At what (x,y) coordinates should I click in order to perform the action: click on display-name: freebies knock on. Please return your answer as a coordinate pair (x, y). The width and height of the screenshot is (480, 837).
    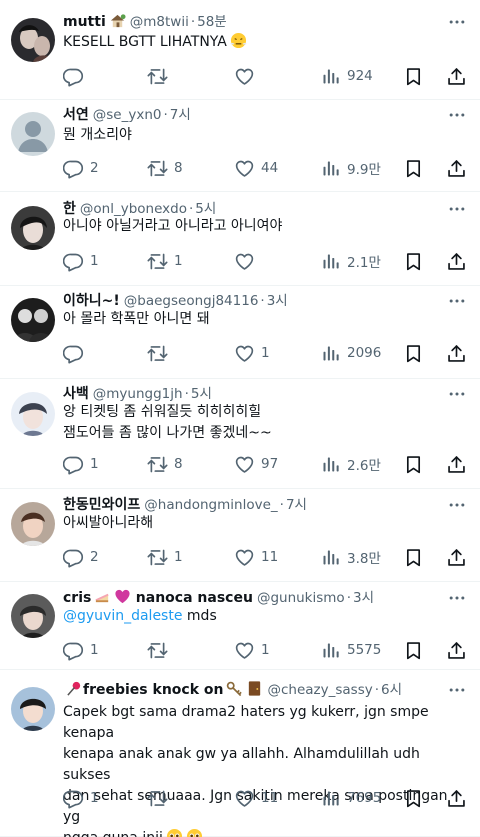
    Looking at the image, I should click on (153, 690).